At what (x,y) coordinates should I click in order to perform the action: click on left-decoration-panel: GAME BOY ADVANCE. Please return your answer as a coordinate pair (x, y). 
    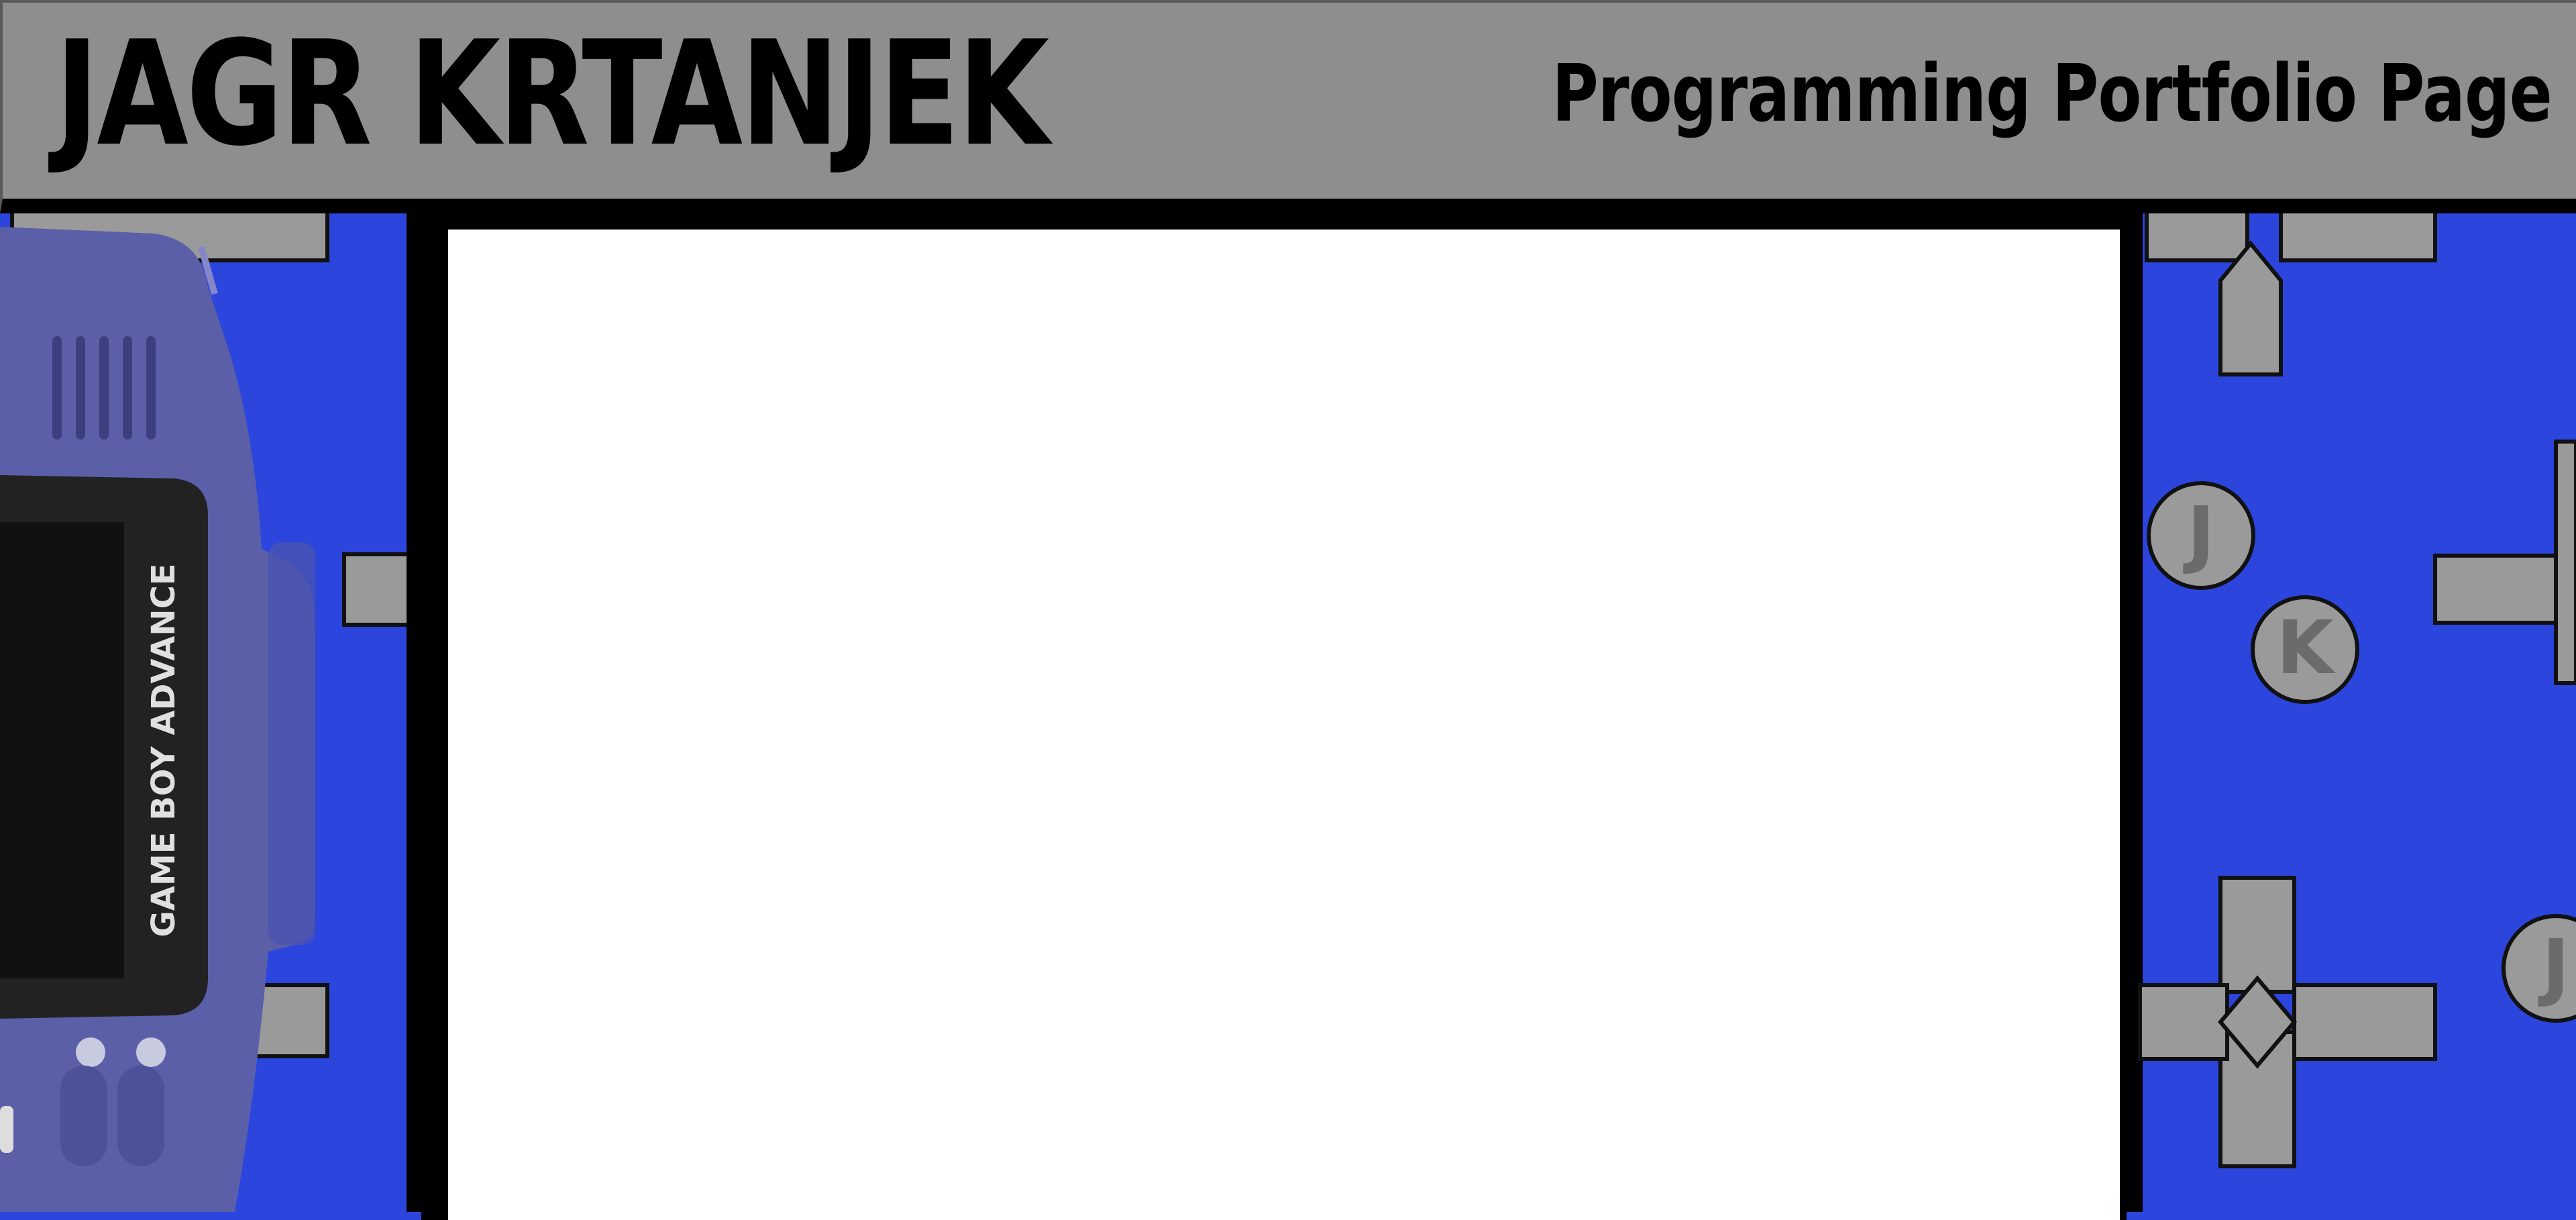
    Looking at the image, I should click on (210, 712).